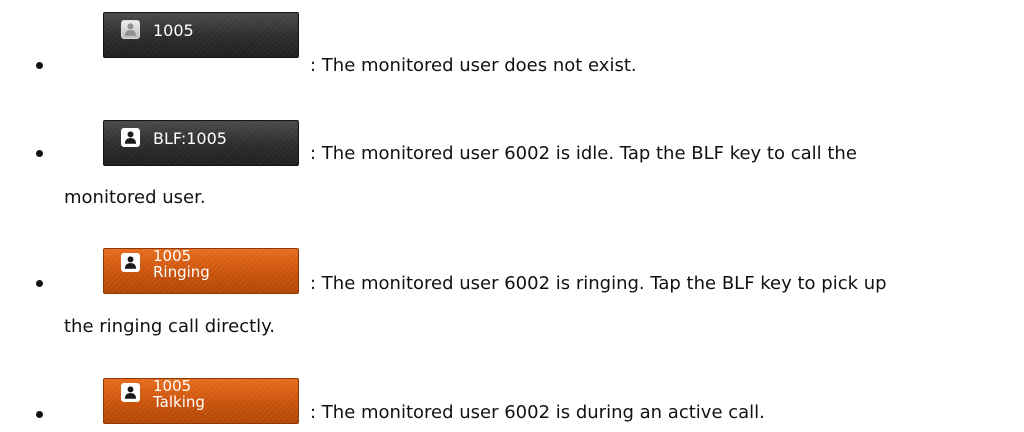  What do you see at coordinates (190, 138) in the screenshot?
I see `blf-key-label: BLF:1005` at bounding box center [190, 138].